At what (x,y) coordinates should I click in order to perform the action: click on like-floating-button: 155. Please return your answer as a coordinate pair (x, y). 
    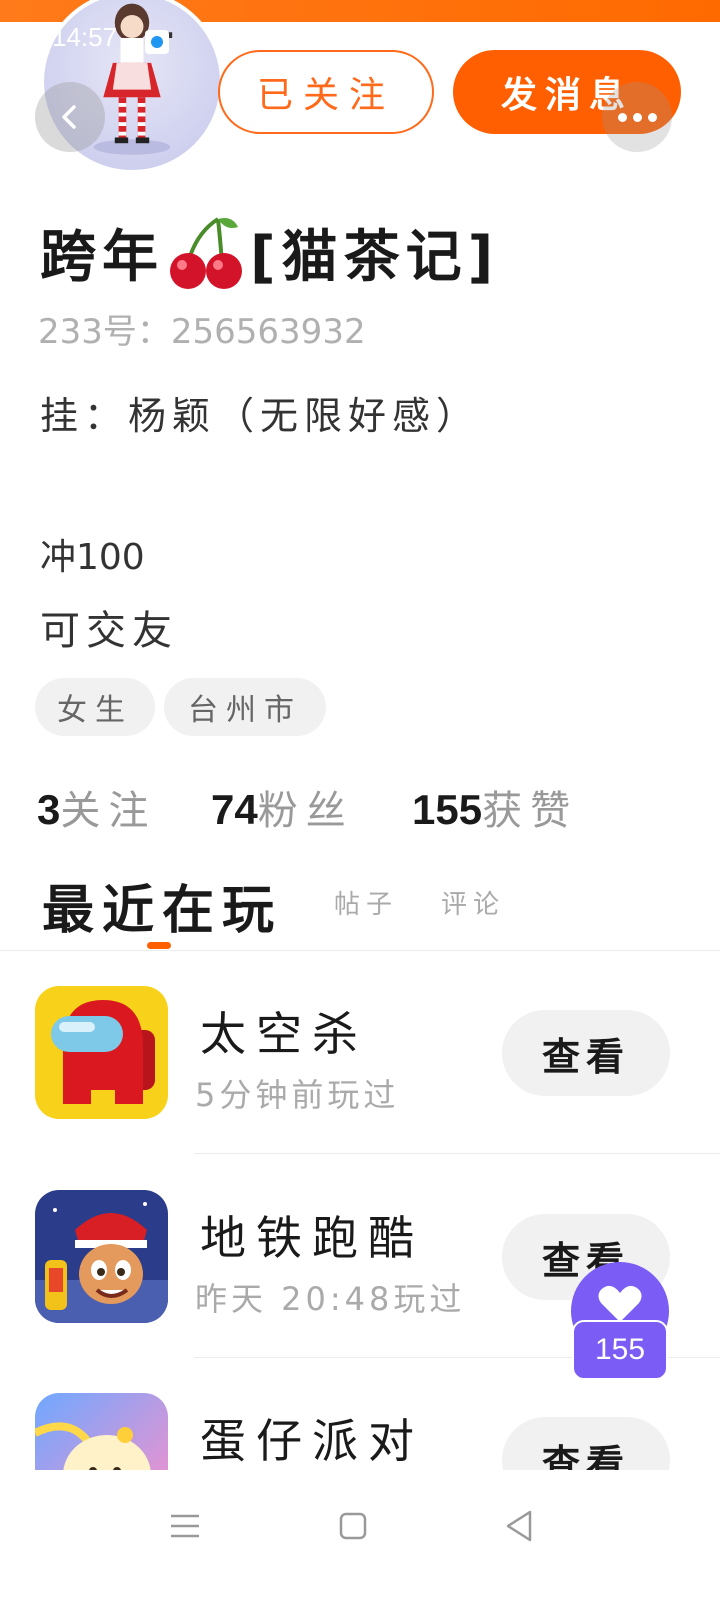
    Looking at the image, I should click on (620, 1321).